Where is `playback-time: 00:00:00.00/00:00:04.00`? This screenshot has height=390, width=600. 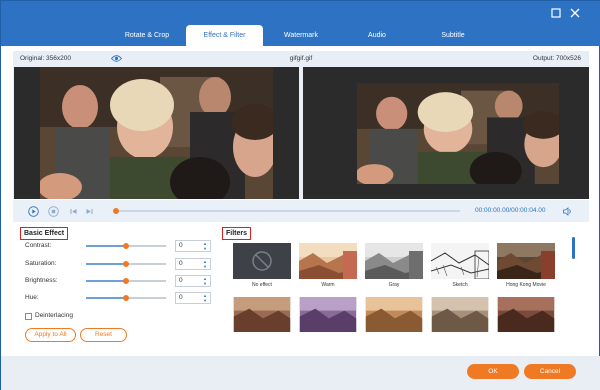
playback-time: 00:00:00.00/00:00:04.00 is located at coordinates (510, 210).